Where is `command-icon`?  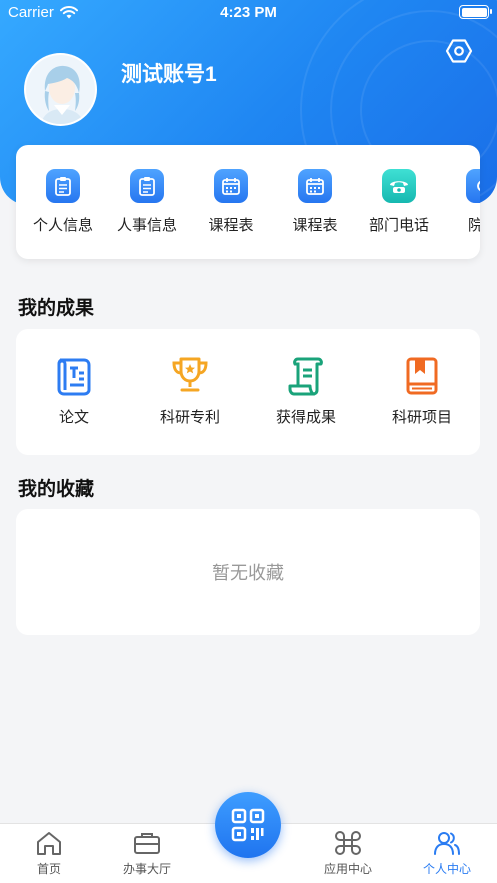
command-icon is located at coordinates (348, 843).